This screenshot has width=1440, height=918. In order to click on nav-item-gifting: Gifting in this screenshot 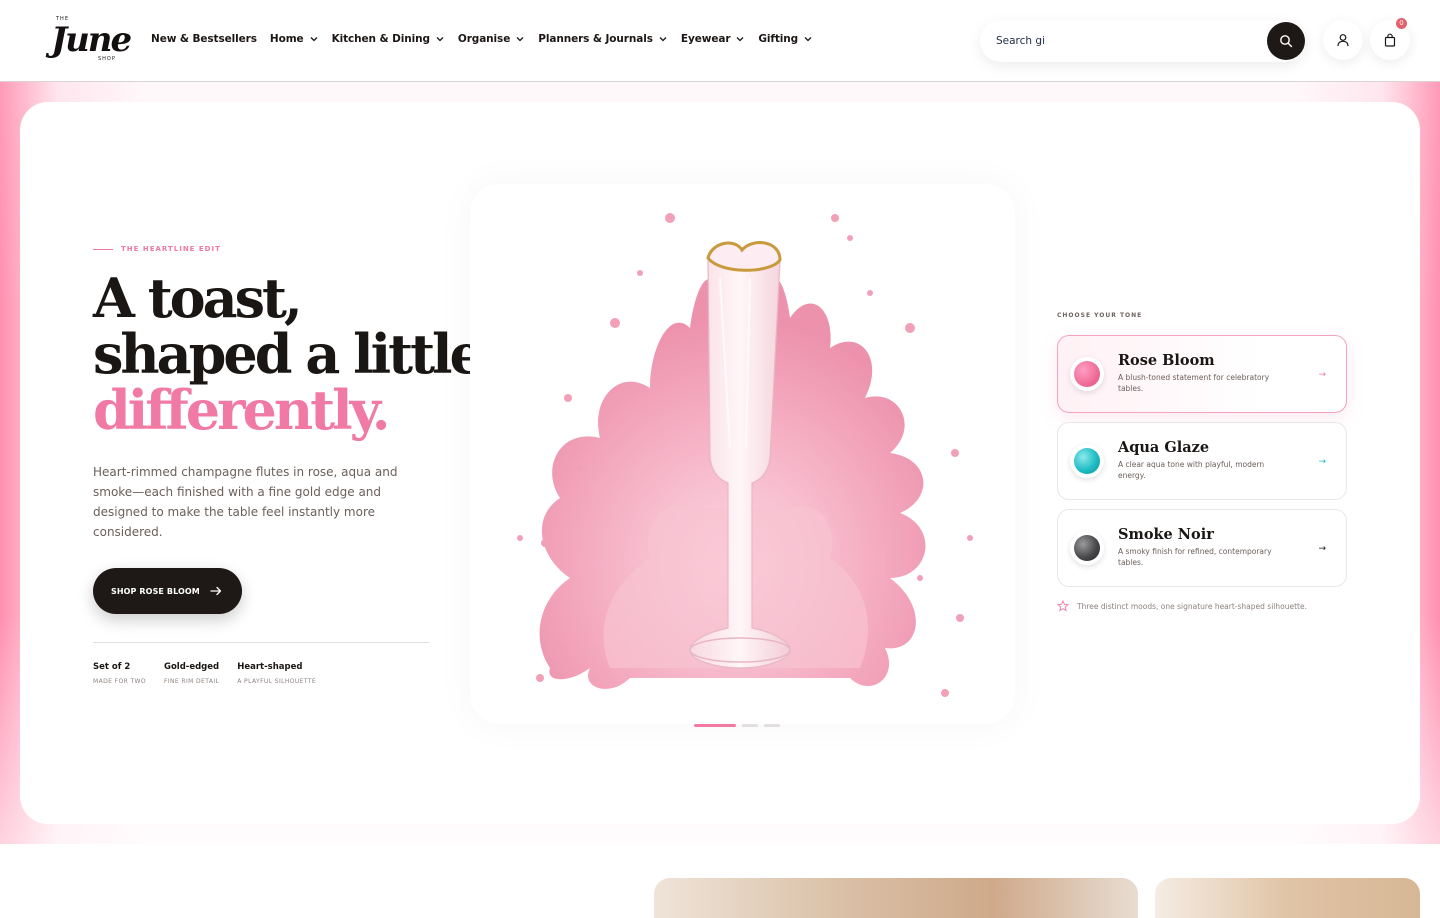, I will do `click(785, 39)`.